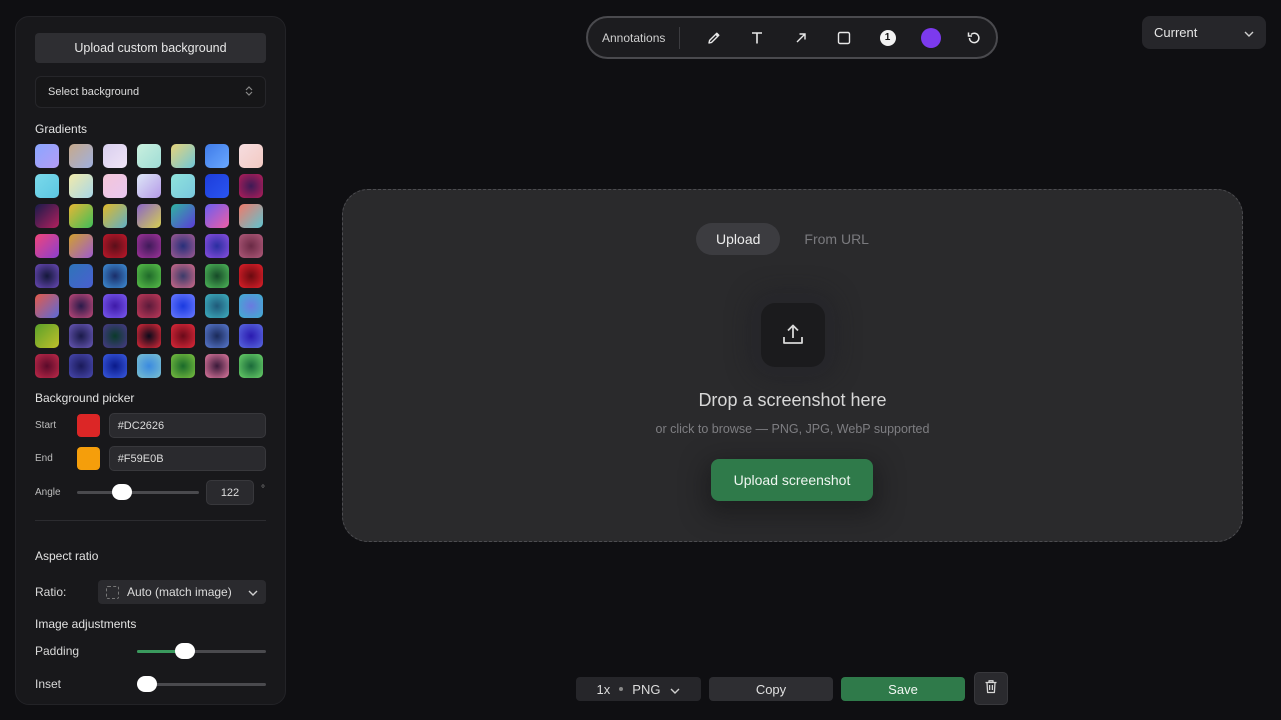  I want to click on padding-slider, so click(201, 650).